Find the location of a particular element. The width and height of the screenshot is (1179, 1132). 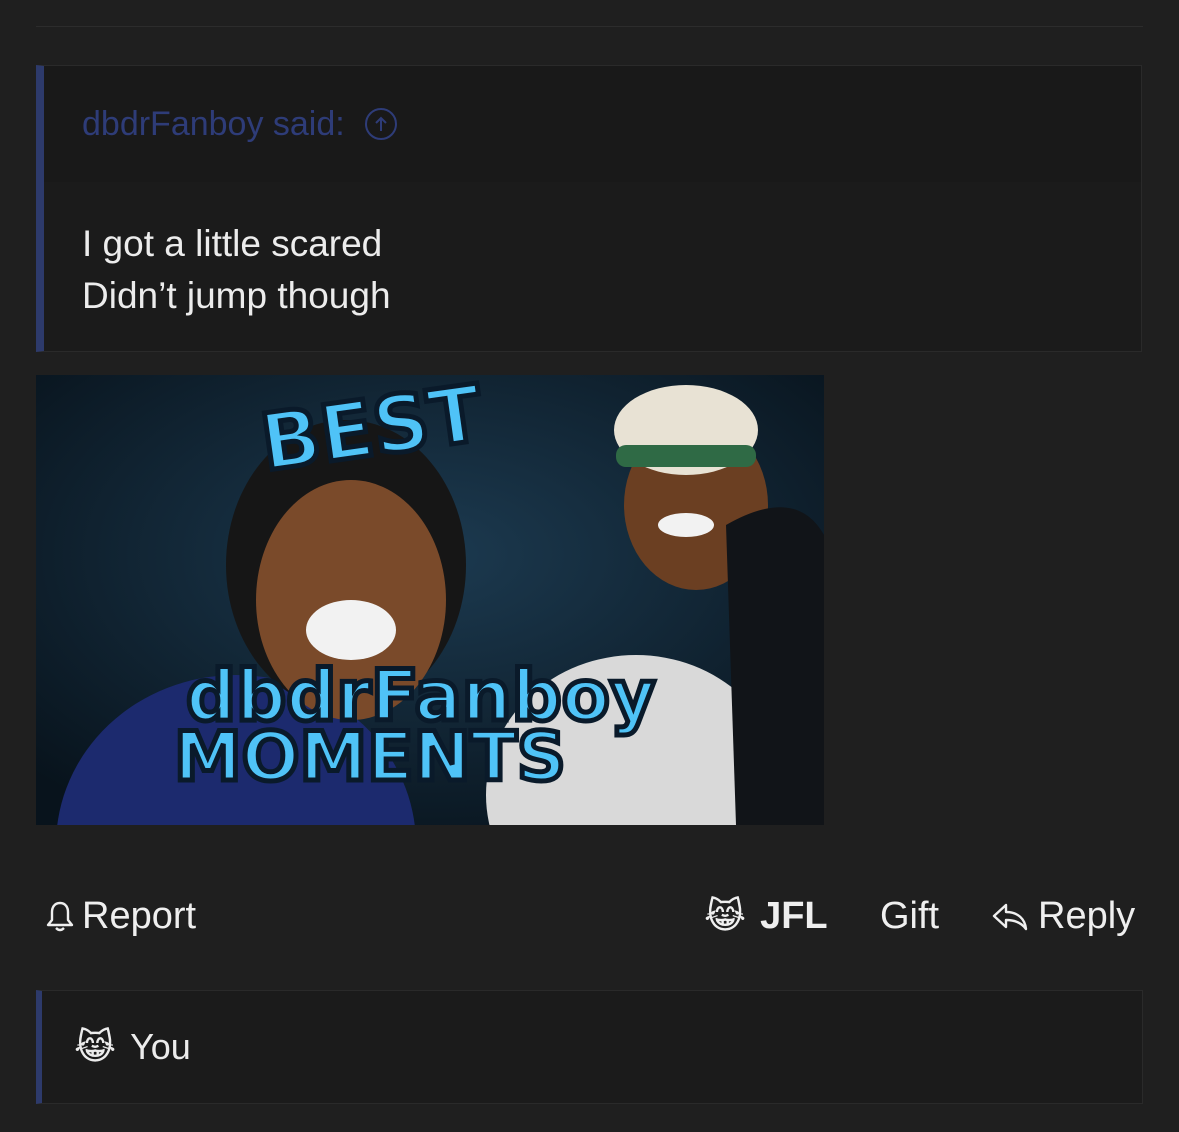

quote-author: dbdrFanboy said: is located at coordinates (213, 124).